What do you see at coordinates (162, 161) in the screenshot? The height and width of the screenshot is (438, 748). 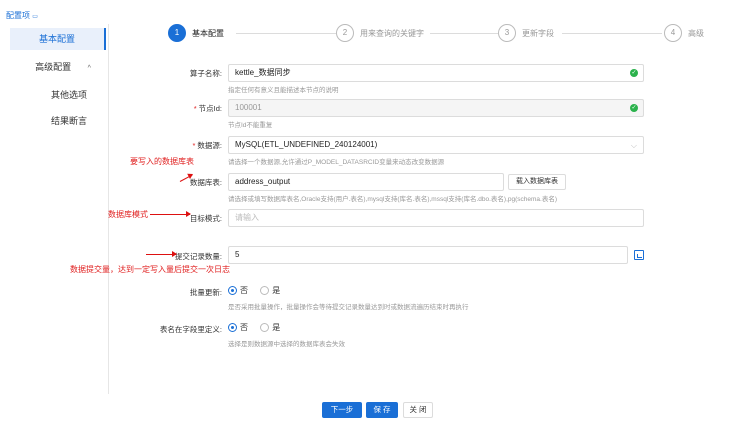 I see `annotation-table: 要写入的数据库表` at bounding box center [162, 161].